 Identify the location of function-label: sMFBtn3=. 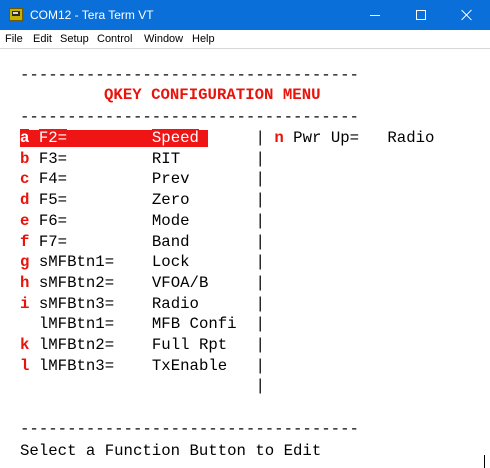
(76, 303).